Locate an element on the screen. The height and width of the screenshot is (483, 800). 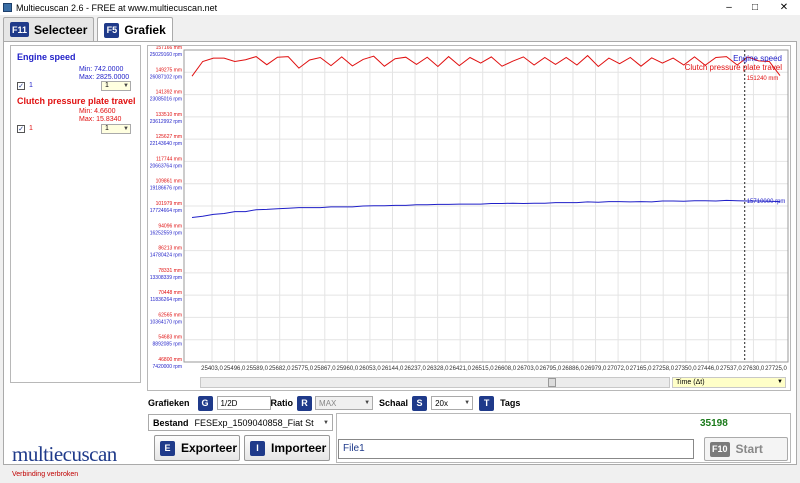
schaal-label: Schaal is located at coordinates (394, 403).